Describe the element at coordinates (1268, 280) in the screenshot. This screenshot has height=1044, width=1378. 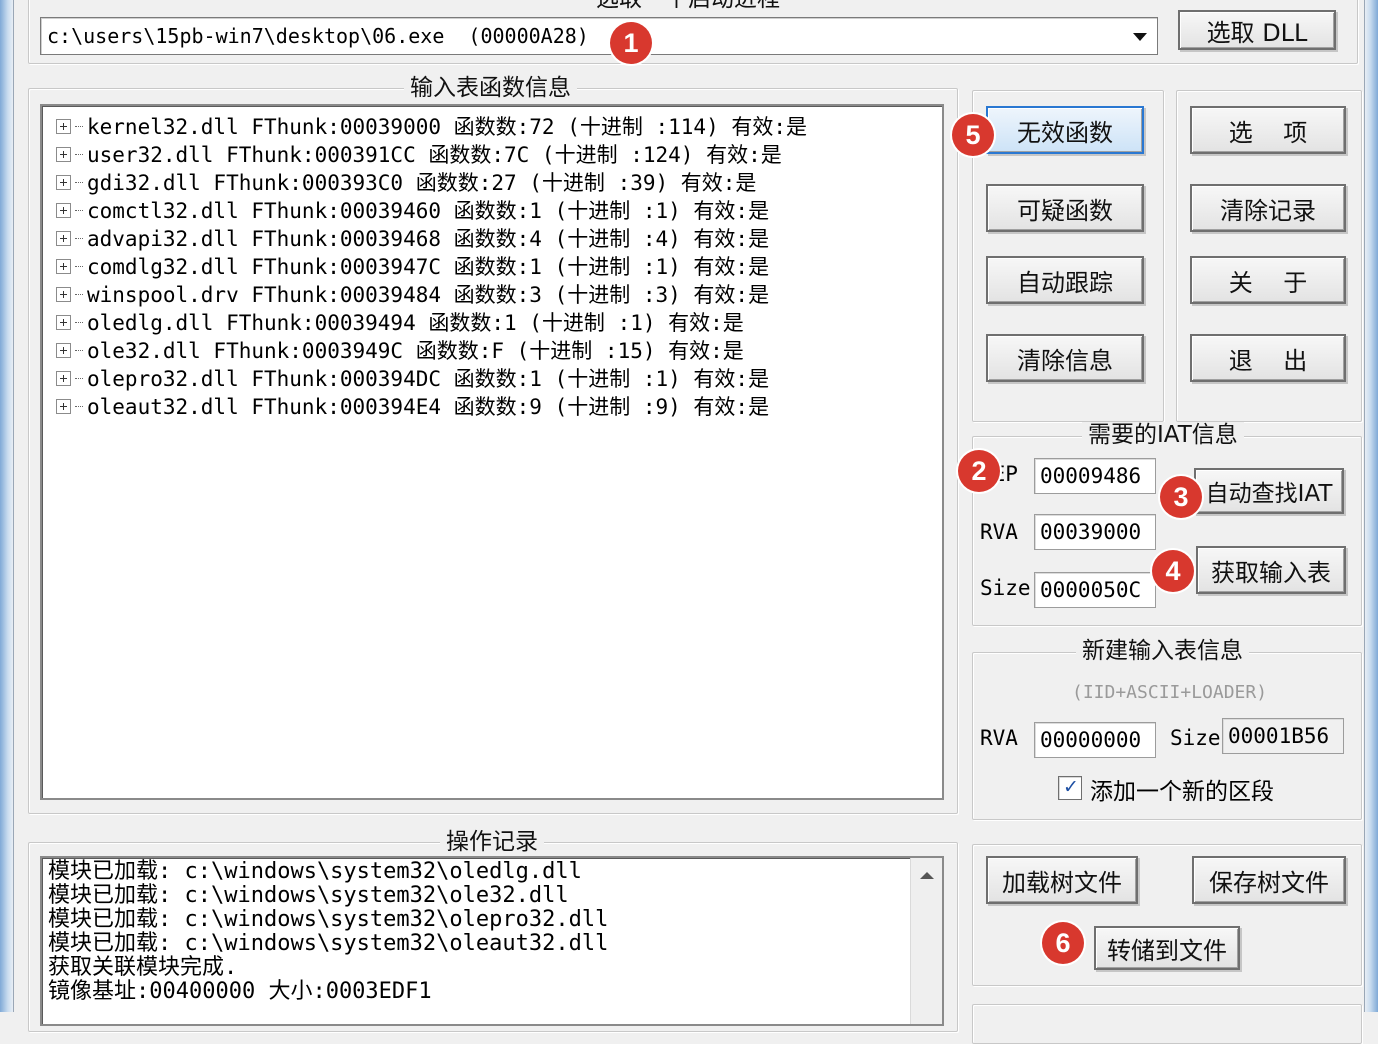
I see `about-button: 关 于` at that location.